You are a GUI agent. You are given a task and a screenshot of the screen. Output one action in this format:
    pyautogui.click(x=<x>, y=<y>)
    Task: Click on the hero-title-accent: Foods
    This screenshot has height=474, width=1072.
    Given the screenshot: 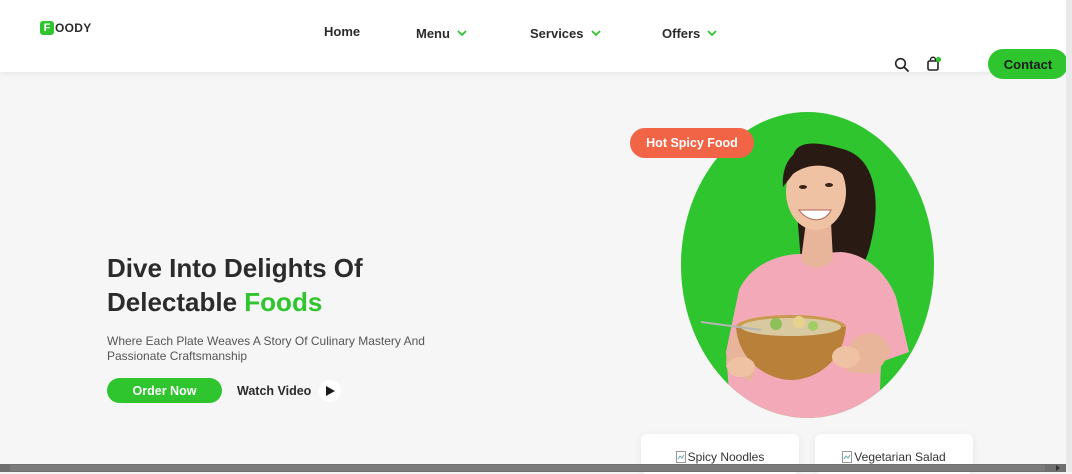 What is the action you would take?
    pyautogui.click(x=283, y=302)
    